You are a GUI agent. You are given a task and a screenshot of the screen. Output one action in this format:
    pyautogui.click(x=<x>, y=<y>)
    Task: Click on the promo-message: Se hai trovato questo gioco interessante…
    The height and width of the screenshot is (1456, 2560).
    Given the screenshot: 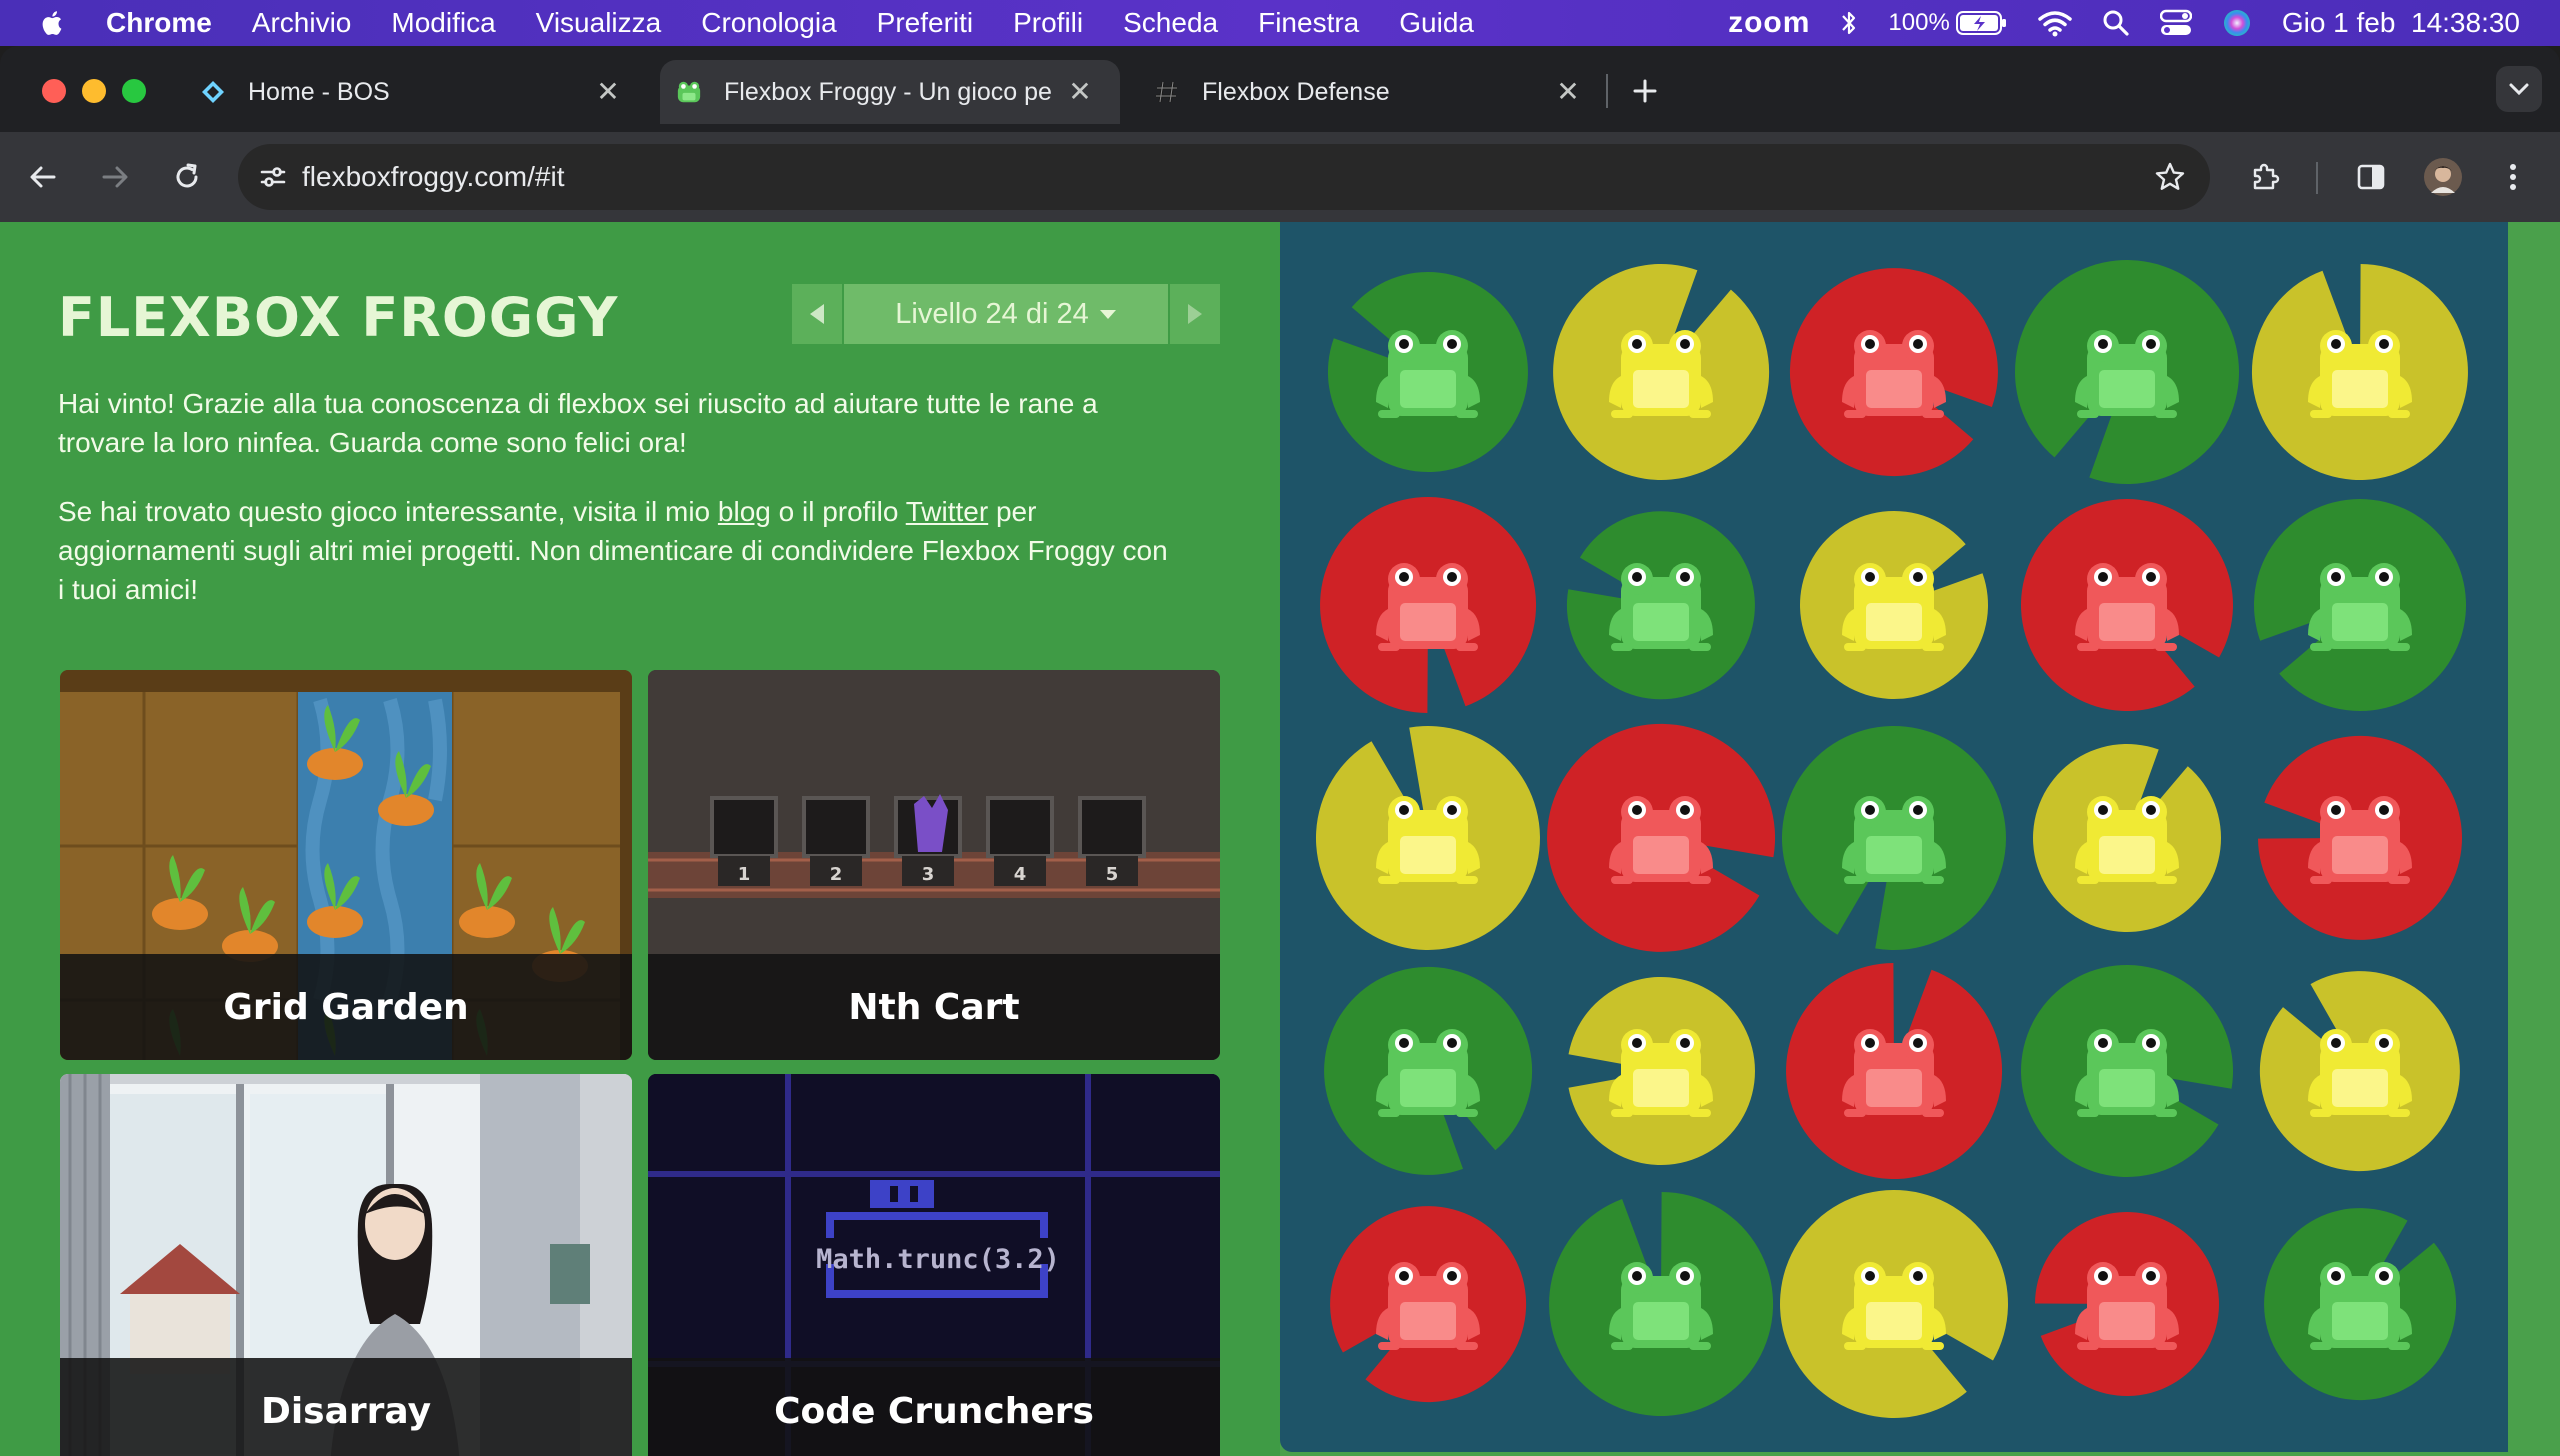 What is the action you would take?
    pyautogui.click(x=618, y=550)
    